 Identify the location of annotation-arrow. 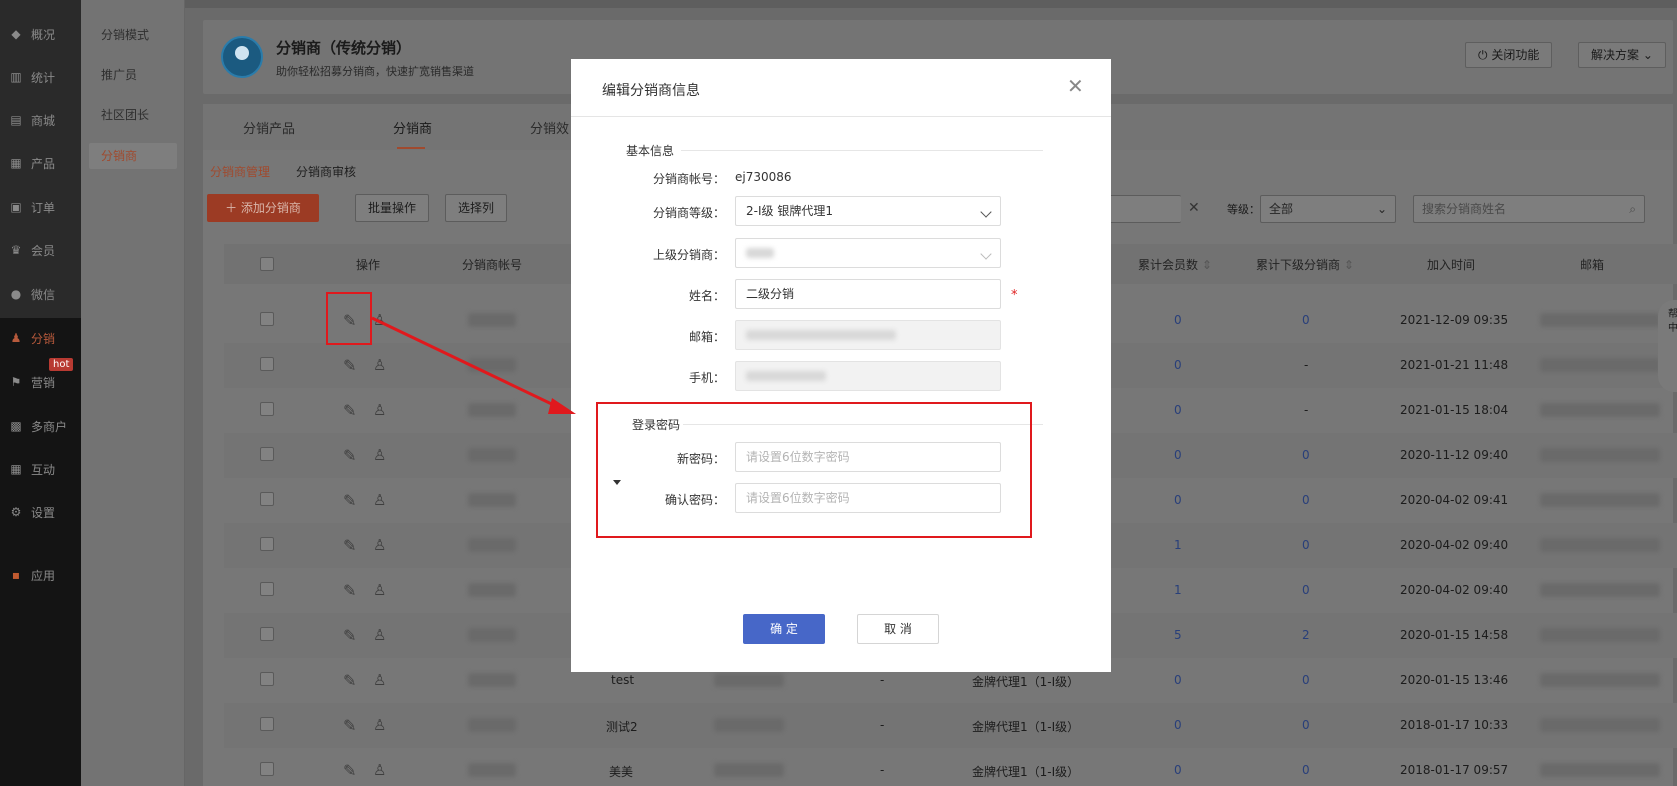
(473, 365).